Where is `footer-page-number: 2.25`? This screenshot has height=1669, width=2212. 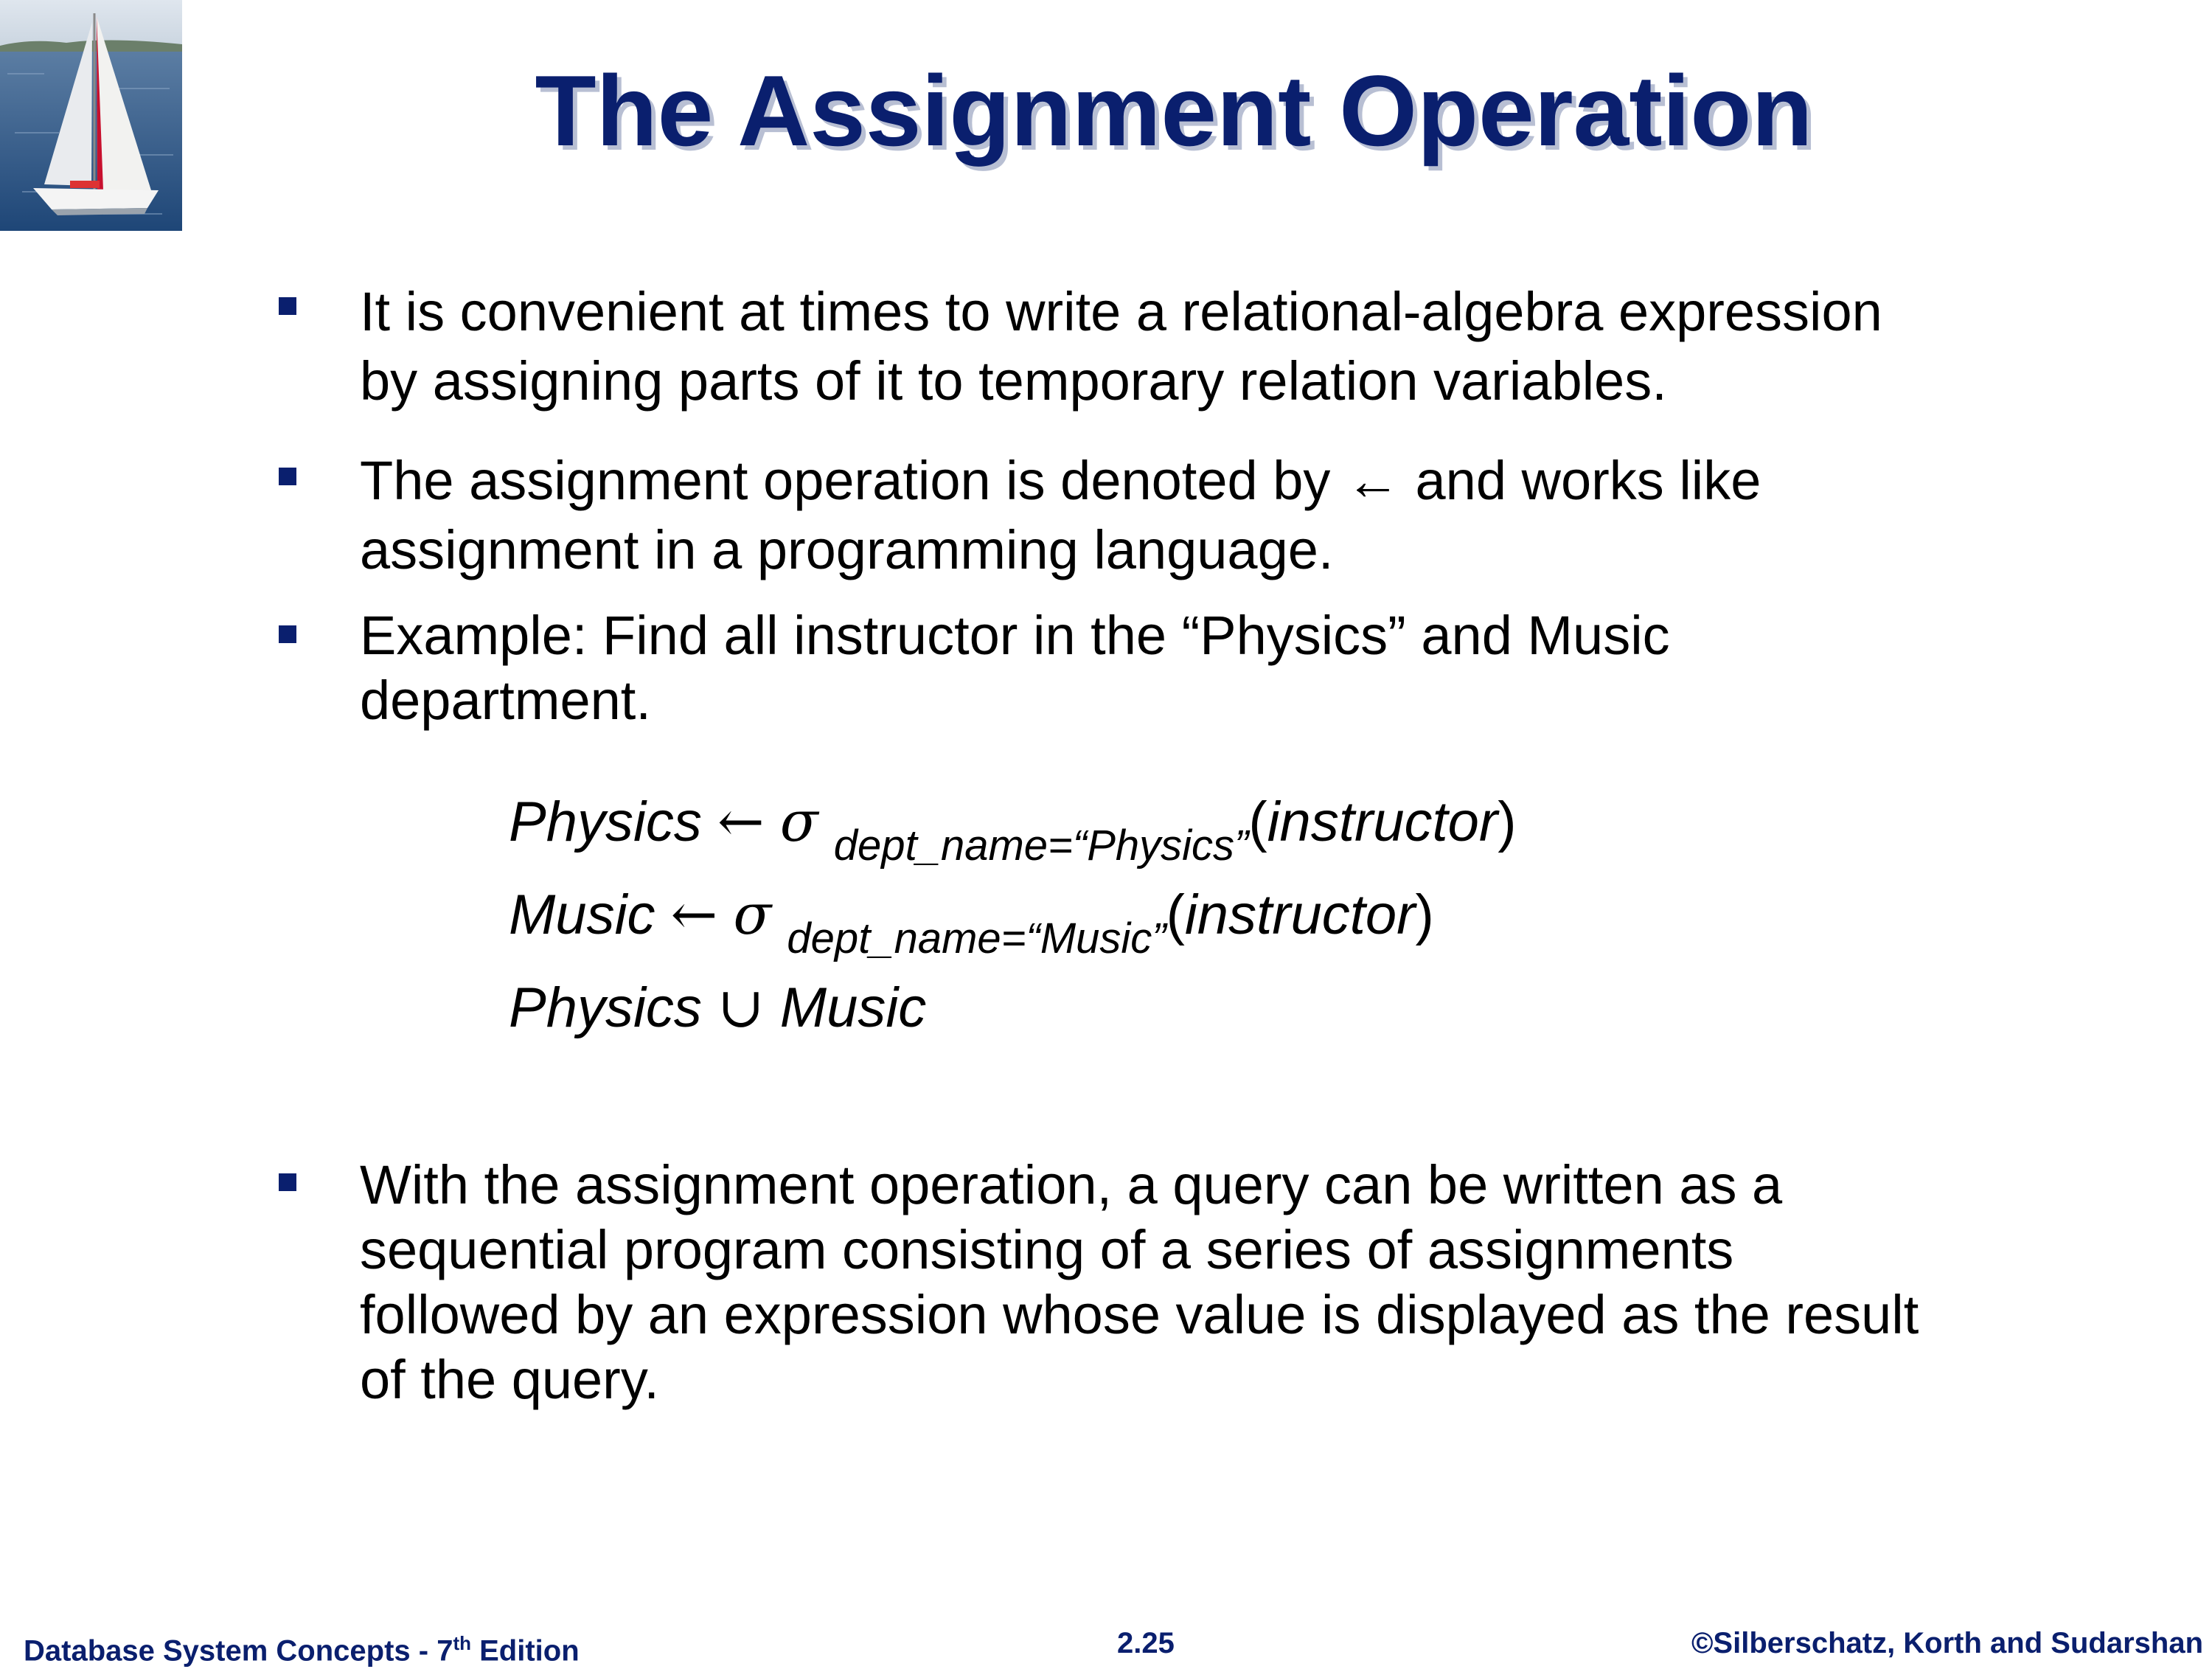 footer-page-number: 2.25 is located at coordinates (1146, 1643).